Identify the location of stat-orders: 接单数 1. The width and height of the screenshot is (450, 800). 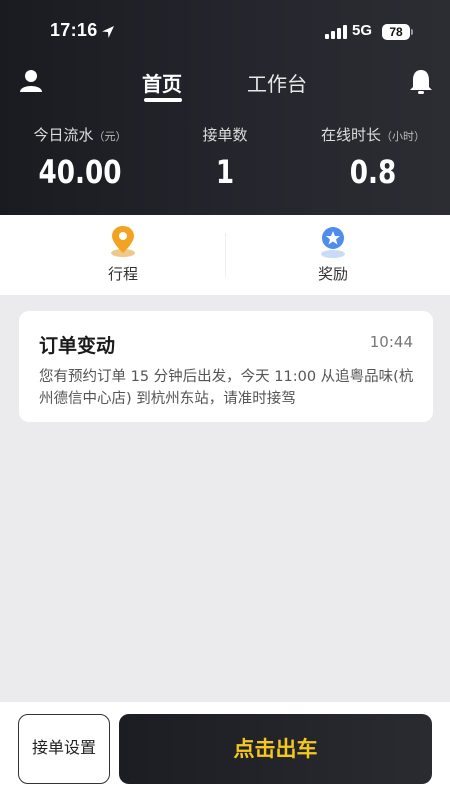
(225, 157).